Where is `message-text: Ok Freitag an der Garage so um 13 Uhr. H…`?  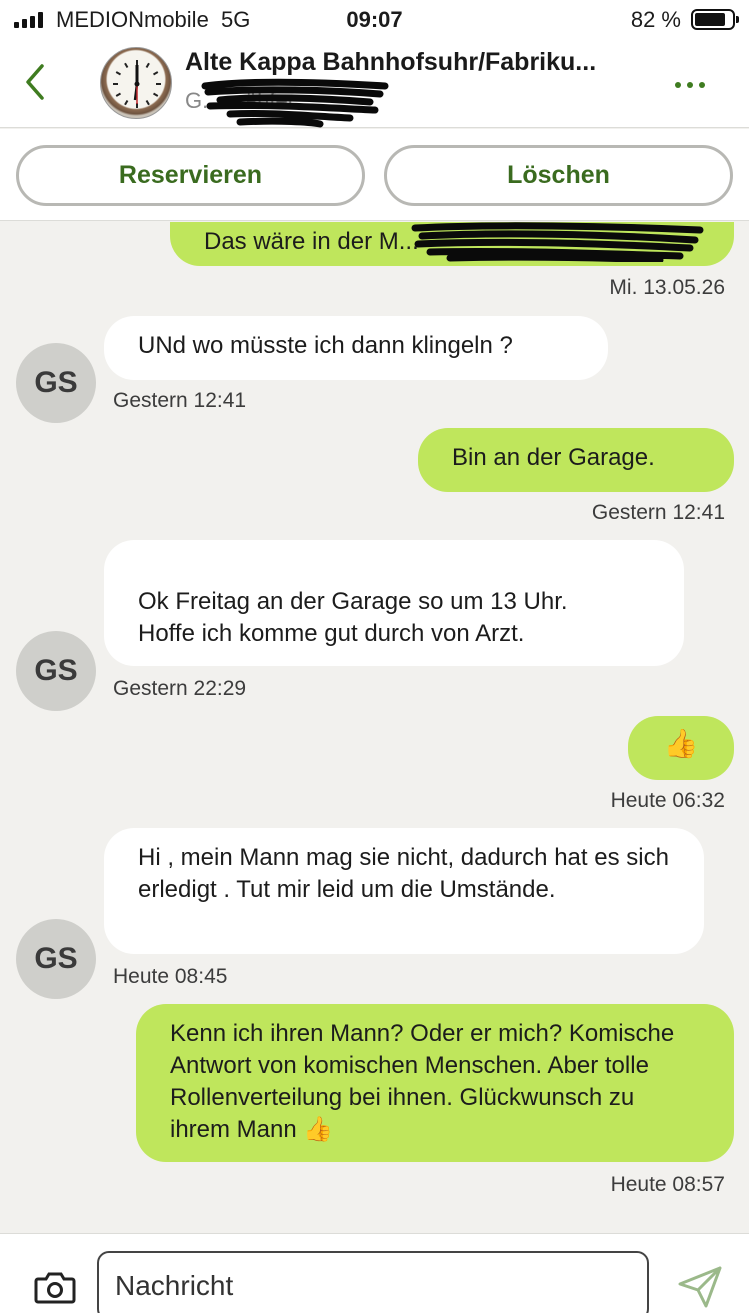 message-text: Ok Freitag an der Garage so um 13 Uhr. H… is located at coordinates (353, 617).